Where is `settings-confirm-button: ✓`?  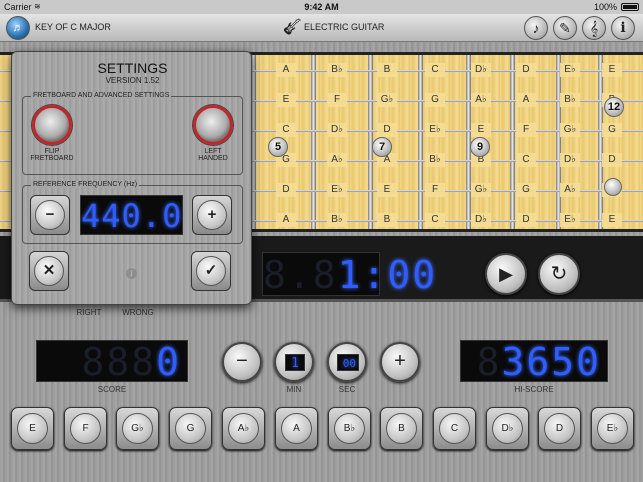 settings-confirm-button: ✓ is located at coordinates (211, 271).